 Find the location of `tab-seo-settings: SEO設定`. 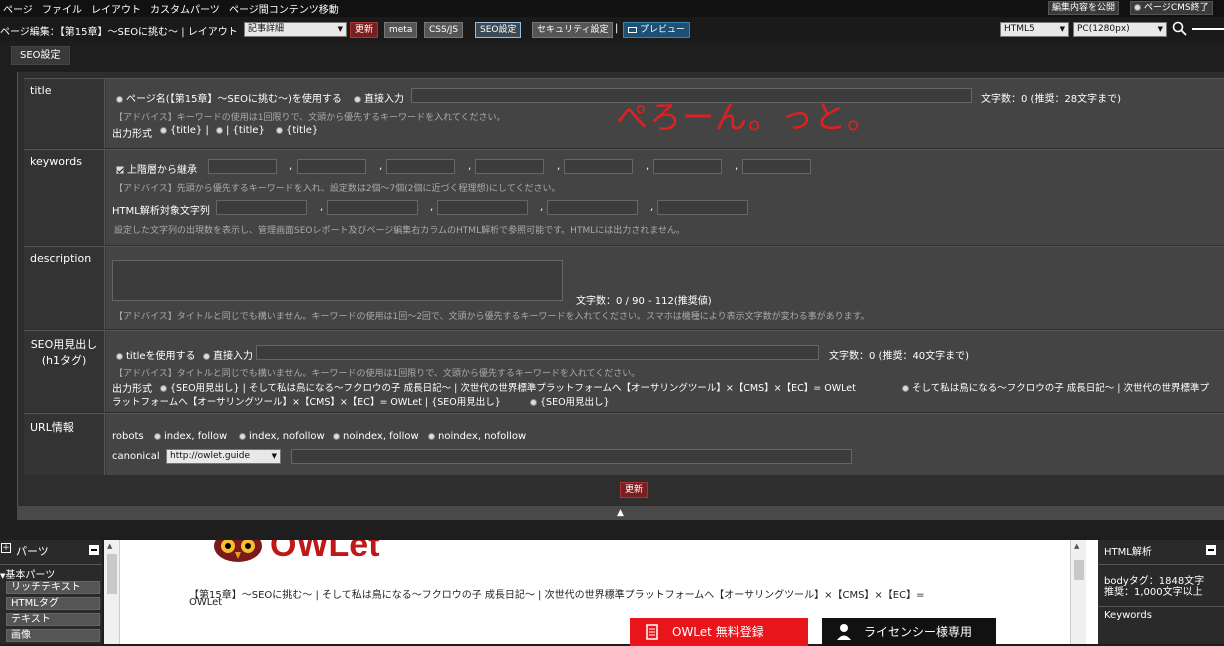

tab-seo-settings: SEO設定 is located at coordinates (40, 55).